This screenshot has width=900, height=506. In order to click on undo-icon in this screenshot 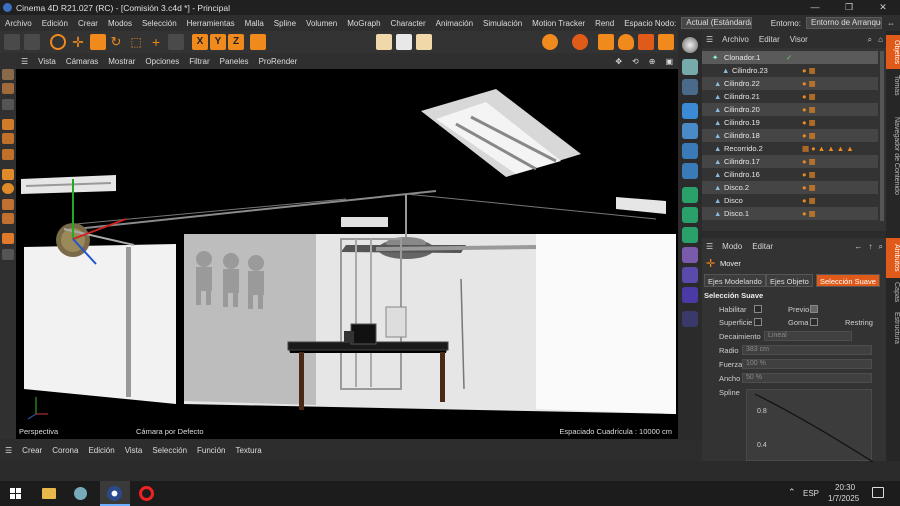, I will do `click(12, 42)`.